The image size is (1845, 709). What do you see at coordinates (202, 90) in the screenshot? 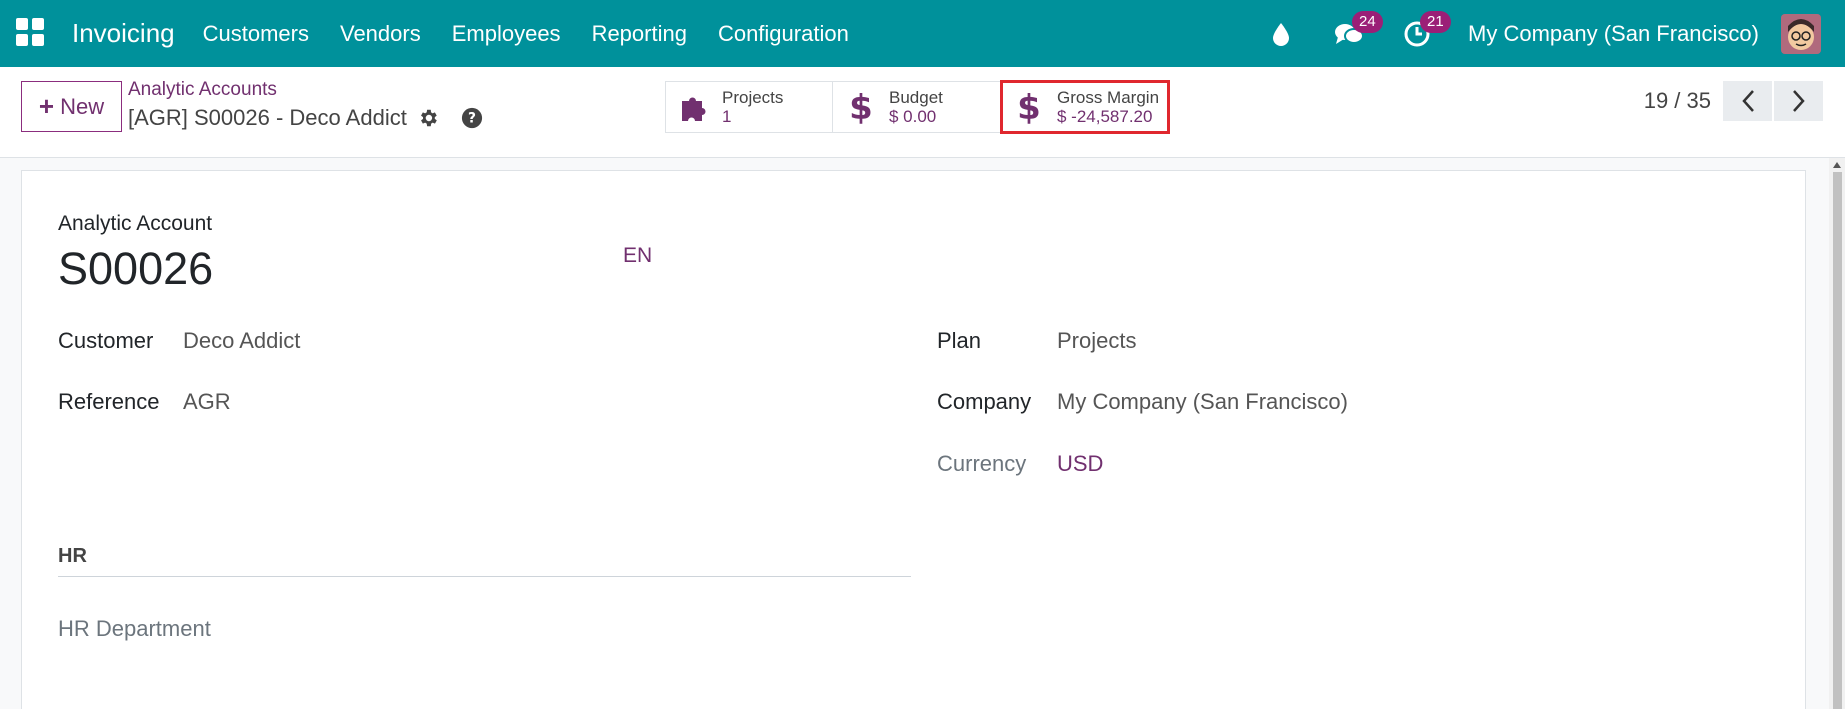
I see `breadcrumb-parent: Analytic Accounts` at bounding box center [202, 90].